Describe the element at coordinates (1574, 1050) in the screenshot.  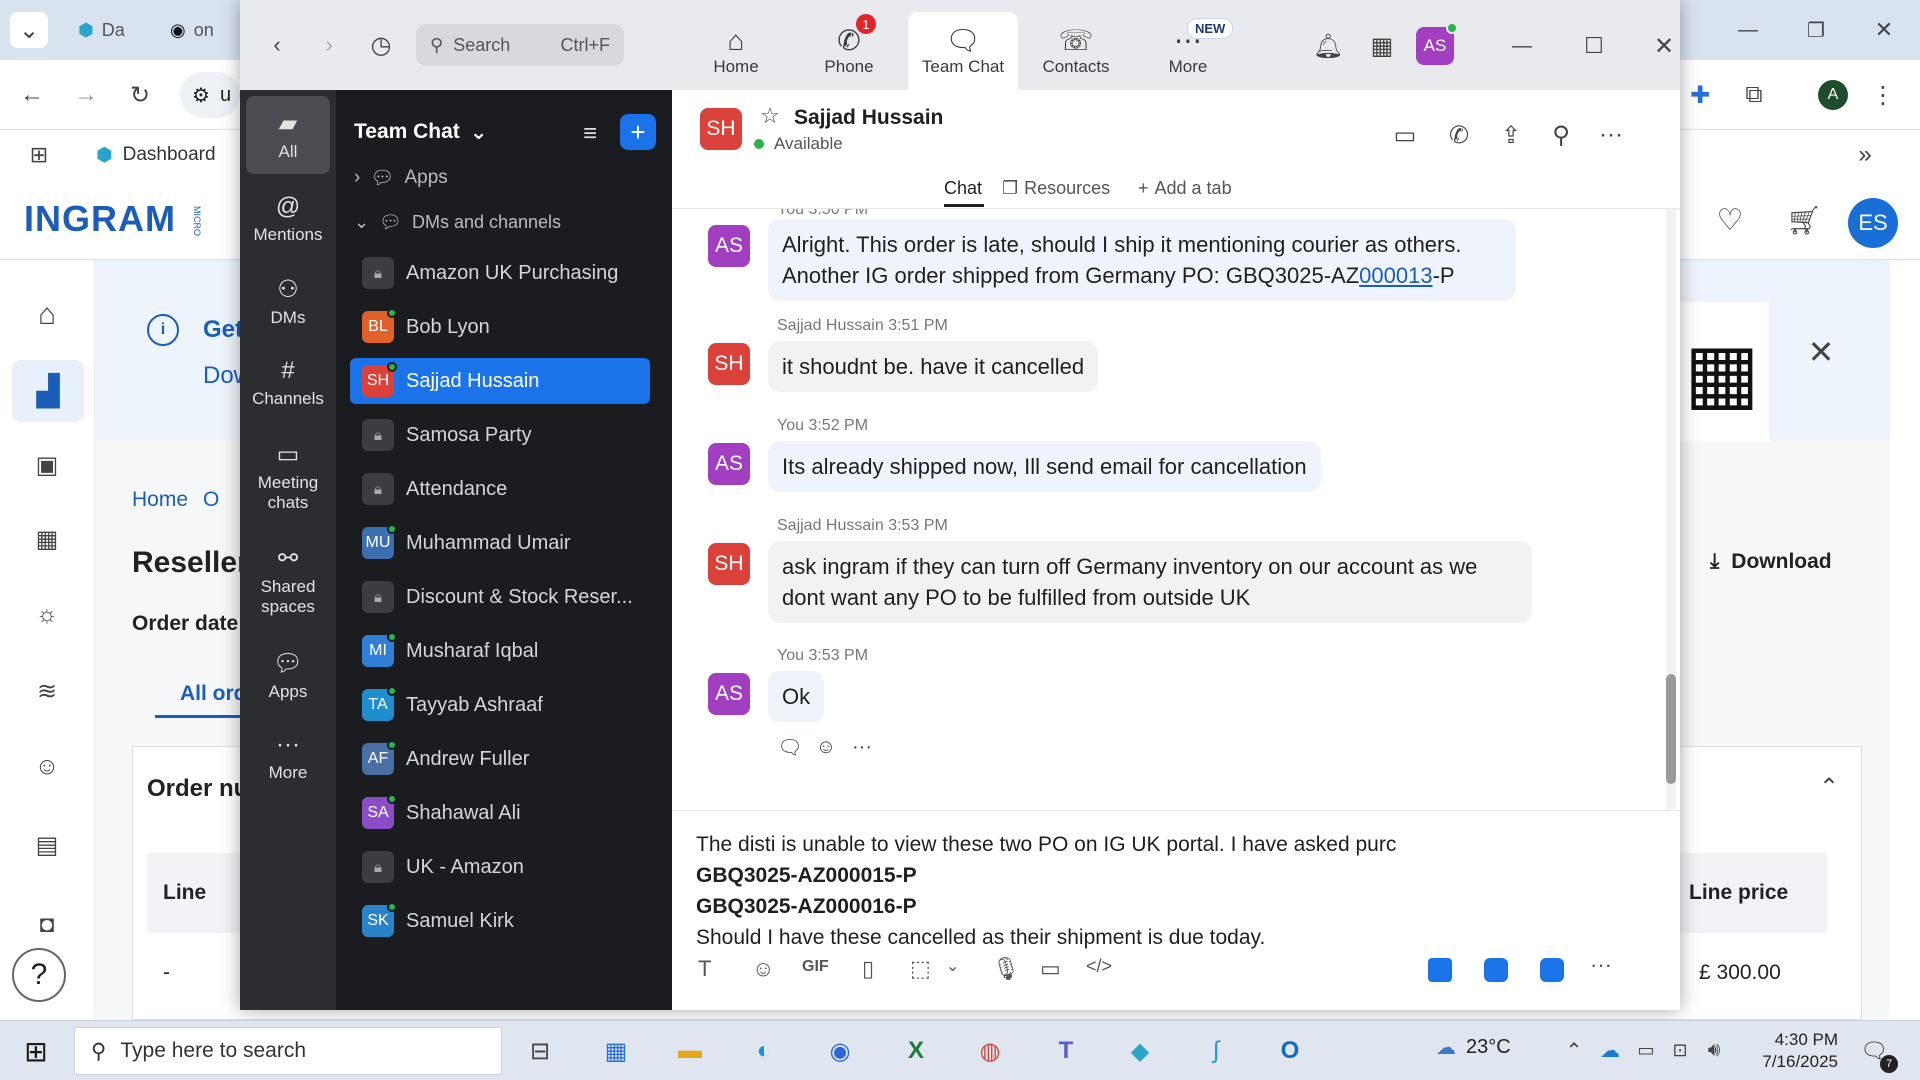
I see `tray-chevron-icon: ⌃` at that location.